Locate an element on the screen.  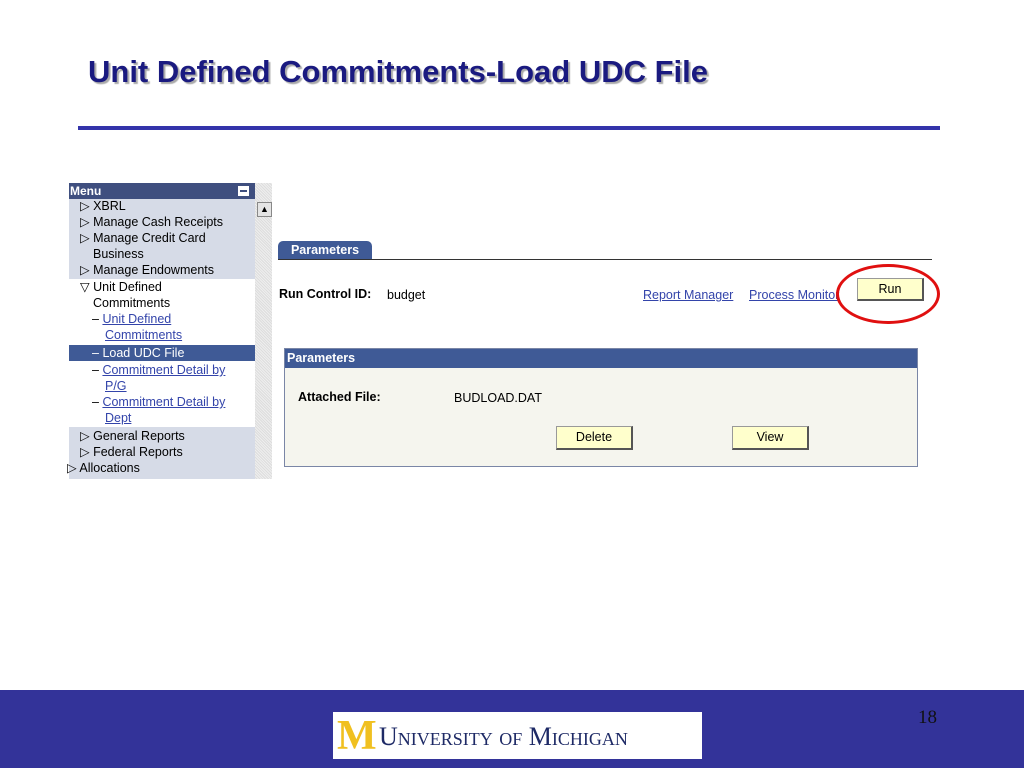
menu-item-udc-folder-cont: Commitments is located at coordinates (131, 303).